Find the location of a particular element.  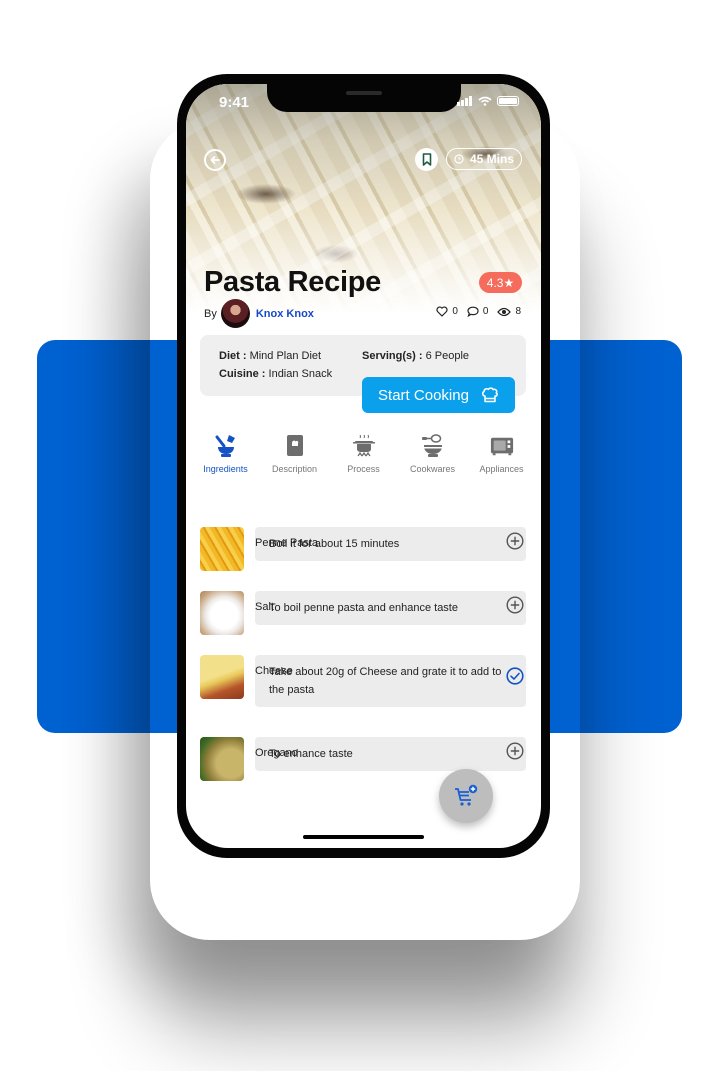

bookmark-icon is located at coordinates (426, 159).